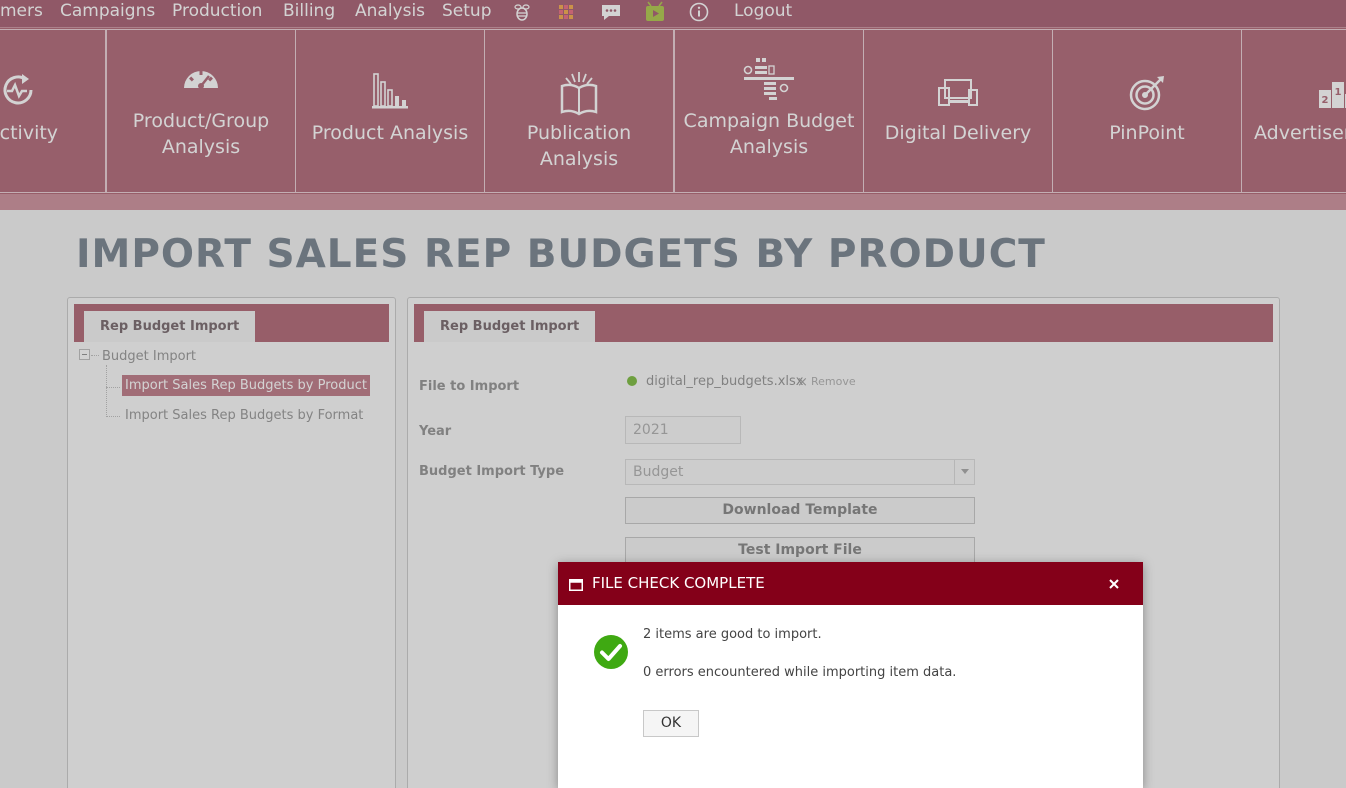 This screenshot has height=788, width=1346. What do you see at coordinates (611, 13) in the screenshot?
I see `chat-icon` at bounding box center [611, 13].